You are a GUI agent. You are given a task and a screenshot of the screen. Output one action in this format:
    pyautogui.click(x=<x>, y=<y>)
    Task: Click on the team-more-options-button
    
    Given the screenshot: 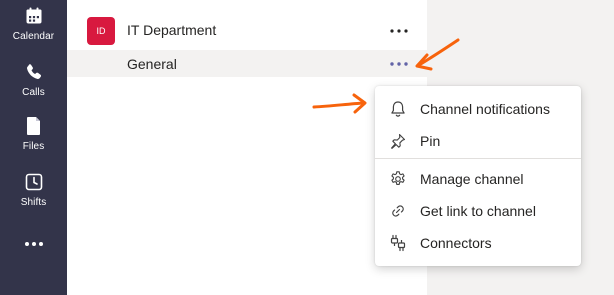 What is the action you would take?
    pyautogui.click(x=399, y=31)
    